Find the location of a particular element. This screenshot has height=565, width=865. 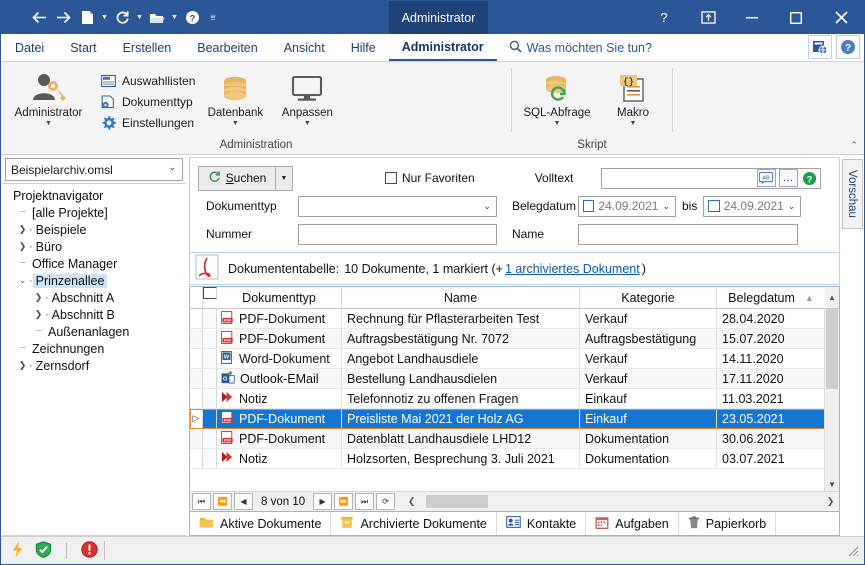

date-from-input: 24.09.2021 ⌄ is located at coordinates (627, 206).